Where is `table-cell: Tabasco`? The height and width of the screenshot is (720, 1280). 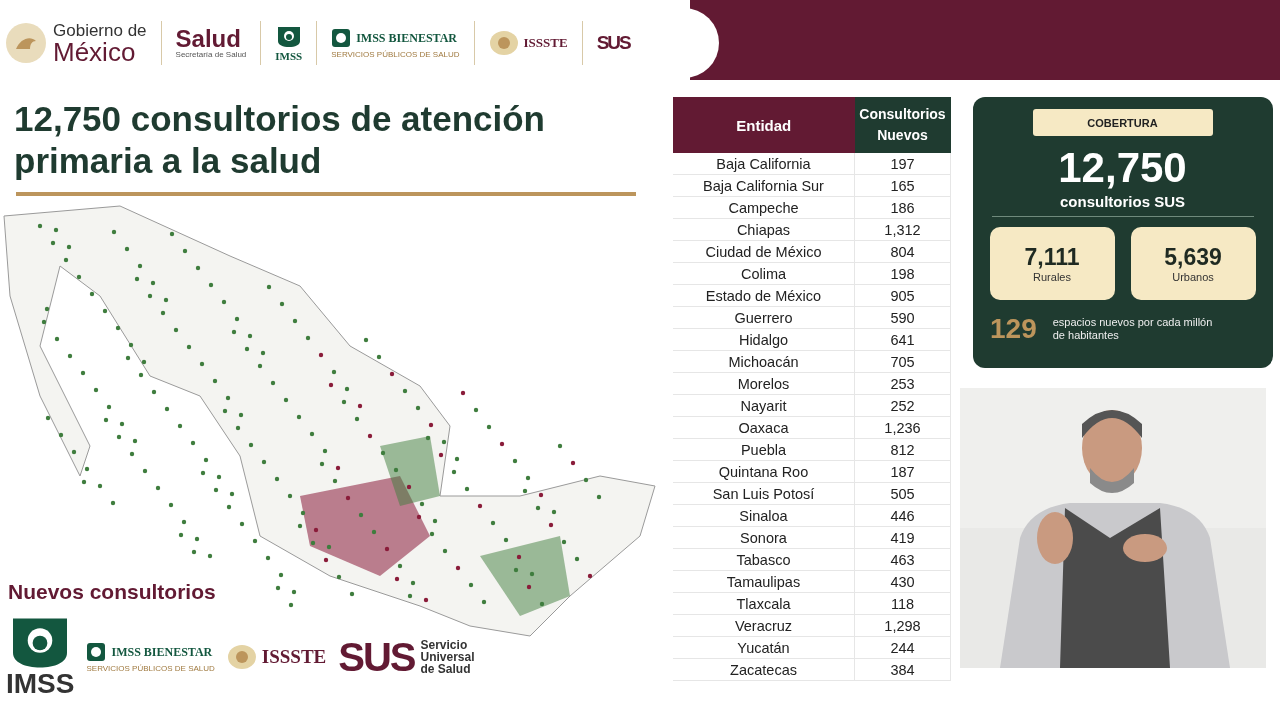 table-cell: Tabasco is located at coordinates (764, 559).